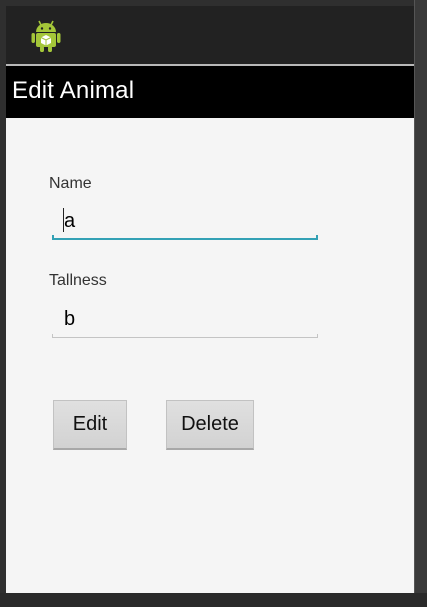 The height and width of the screenshot is (607, 427). I want to click on top-bar, so click(210, 36).